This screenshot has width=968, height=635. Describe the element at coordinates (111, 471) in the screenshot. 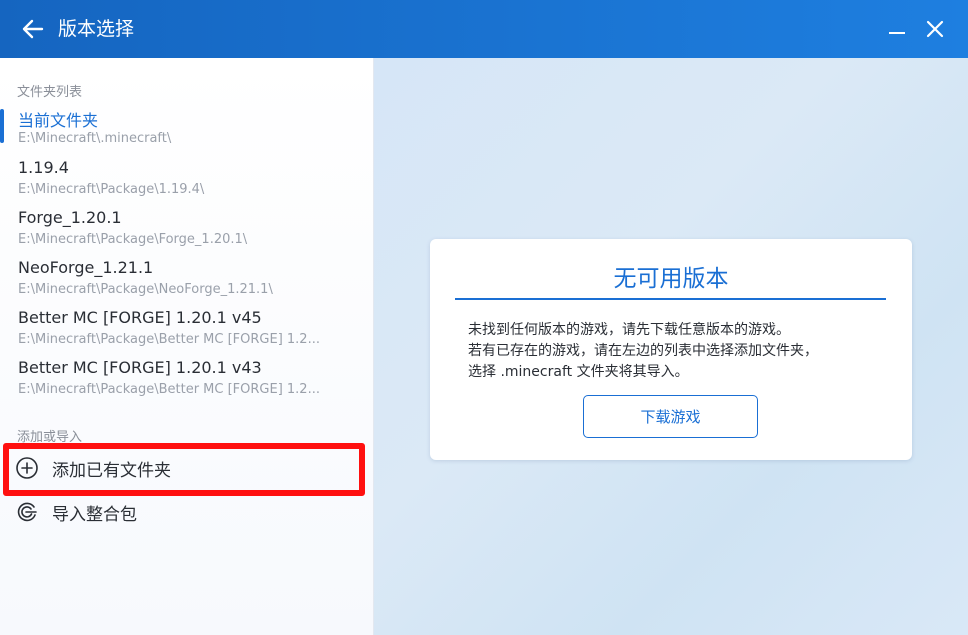

I see `add-existing-folder-label: 添加已有文件夹` at that location.